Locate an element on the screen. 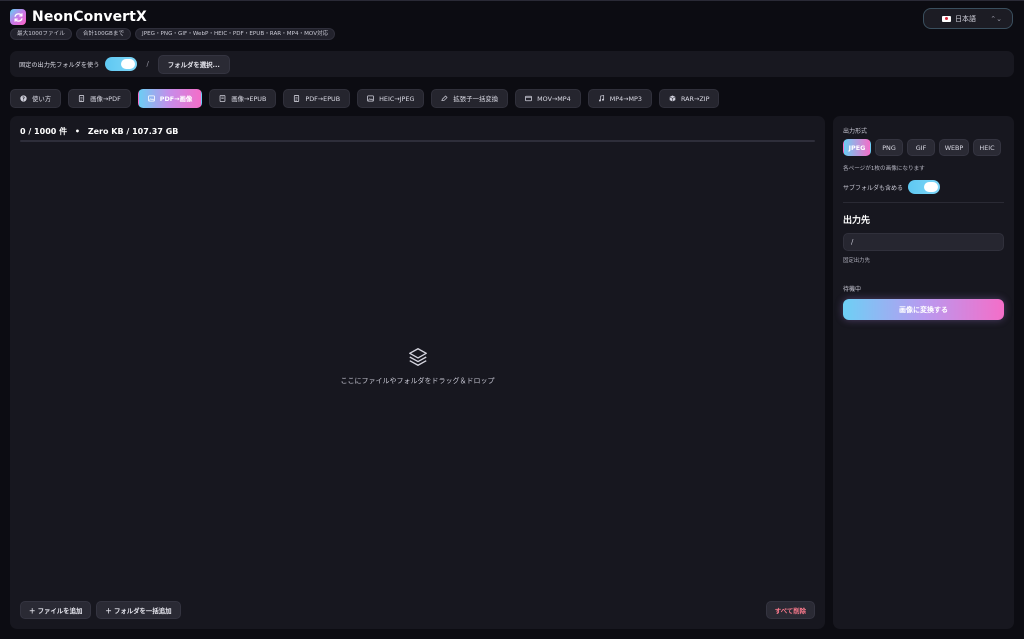 The image size is (1024, 639). drop-zone: ここにファイルやフォルダをドラッグ＆ドロップ is located at coordinates (417, 366).